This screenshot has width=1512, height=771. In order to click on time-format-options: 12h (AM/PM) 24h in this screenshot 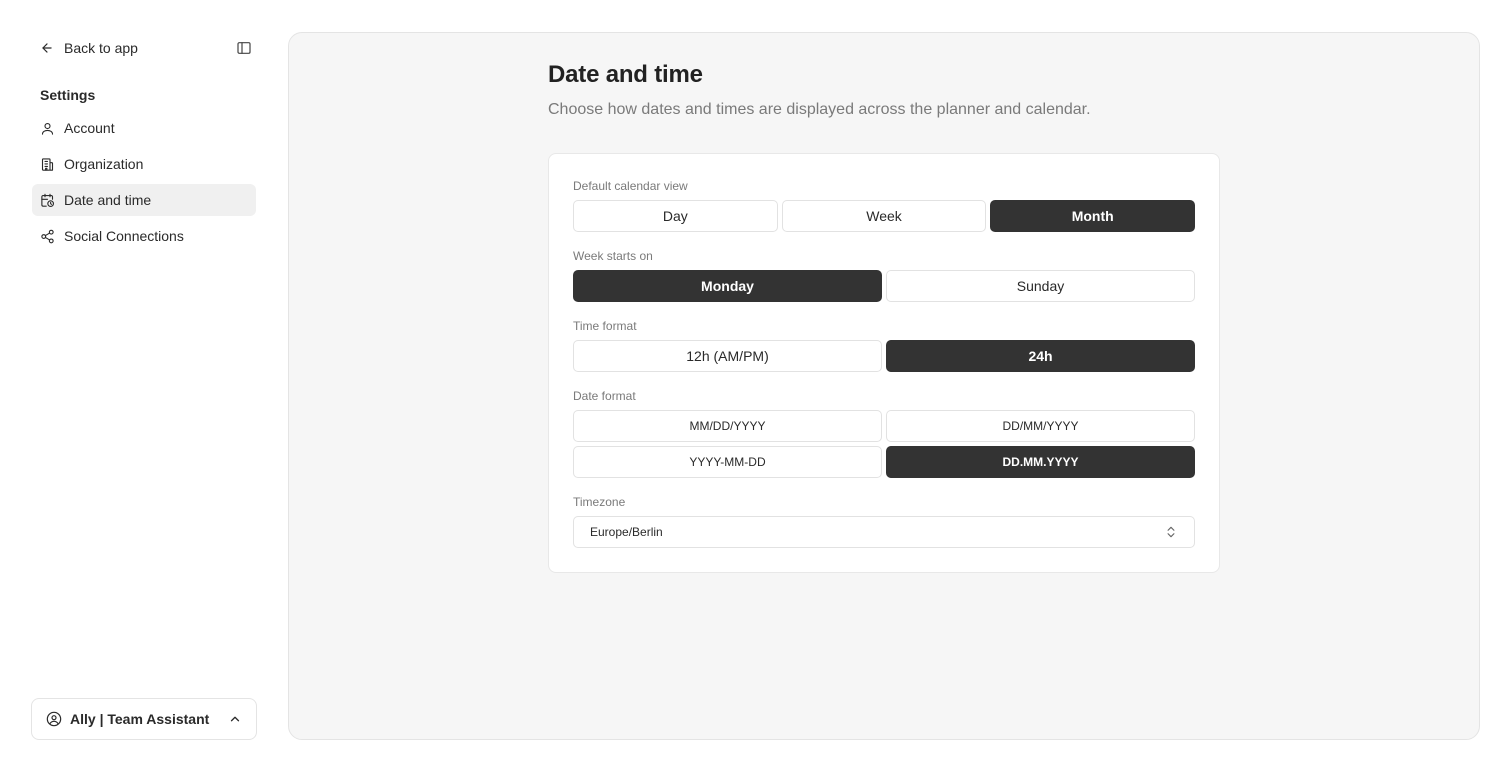, I will do `click(884, 356)`.